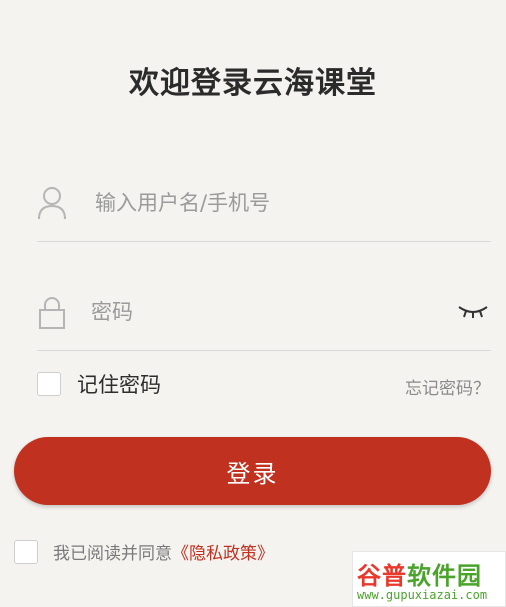 The height and width of the screenshot is (607, 506). I want to click on remember-password: 记住密码, so click(99, 384).